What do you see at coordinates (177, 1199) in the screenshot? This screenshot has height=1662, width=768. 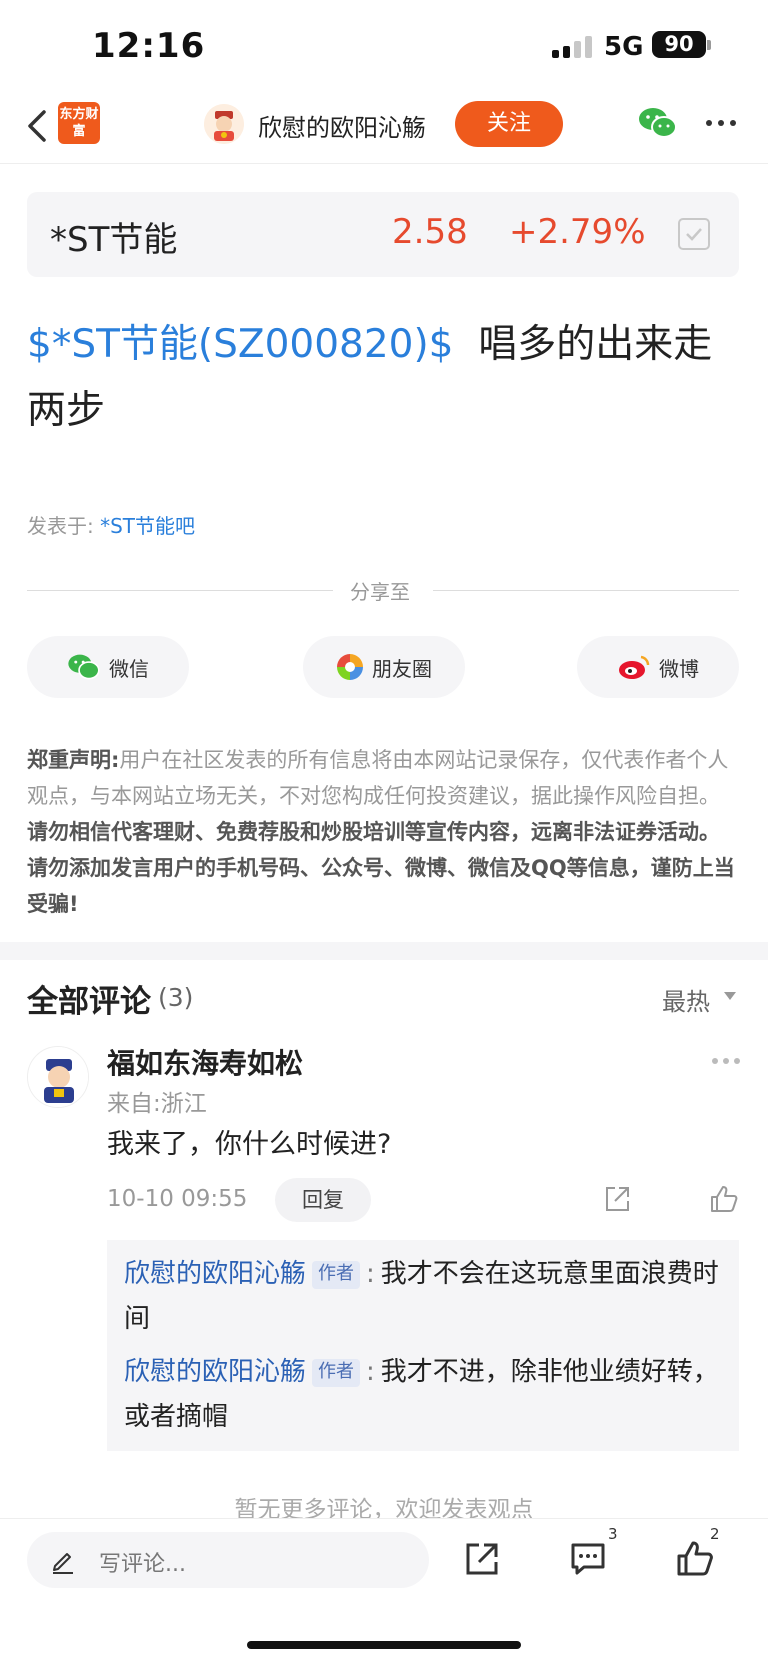 I see `comment-time: 10-10 09:55` at bounding box center [177, 1199].